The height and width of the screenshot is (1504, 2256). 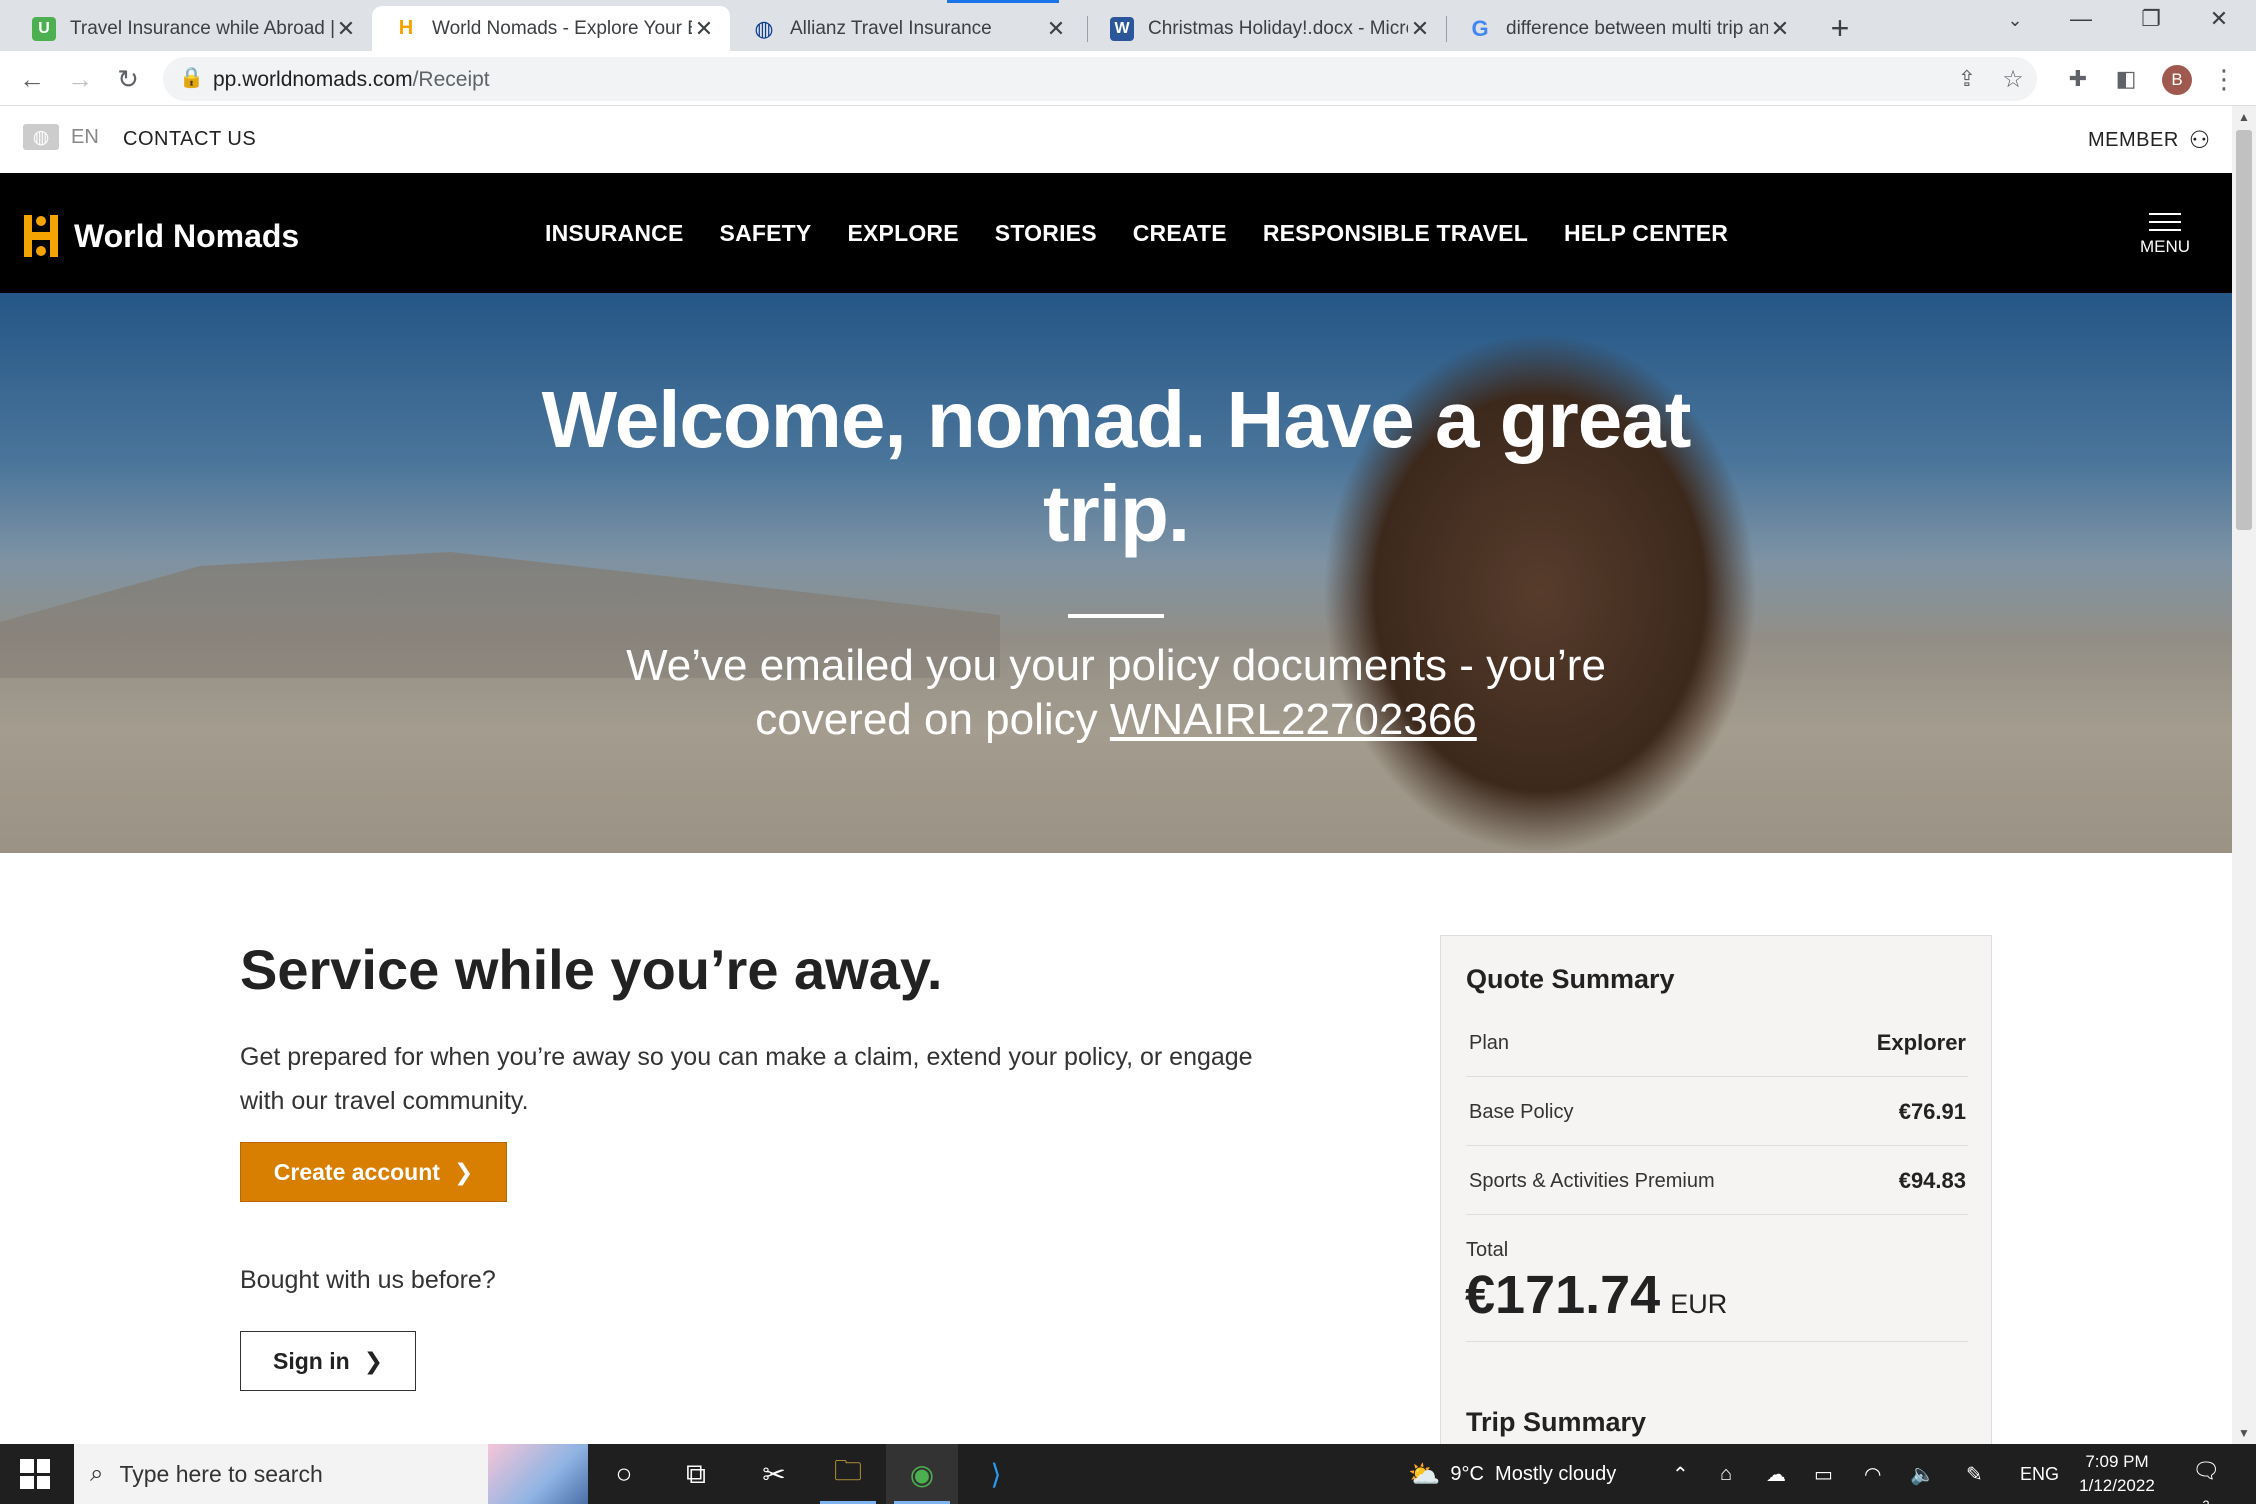 I want to click on allianz-favicon-icon: ◍, so click(x=764, y=28).